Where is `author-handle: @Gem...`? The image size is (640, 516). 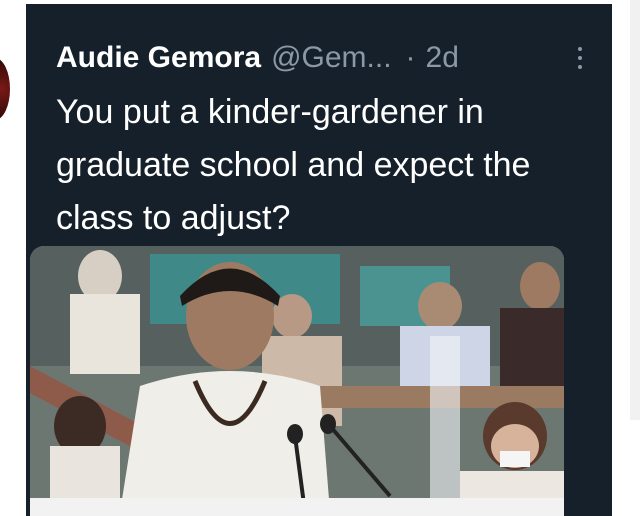 author-handle: @Gem... is located at coordinates (331, 58).